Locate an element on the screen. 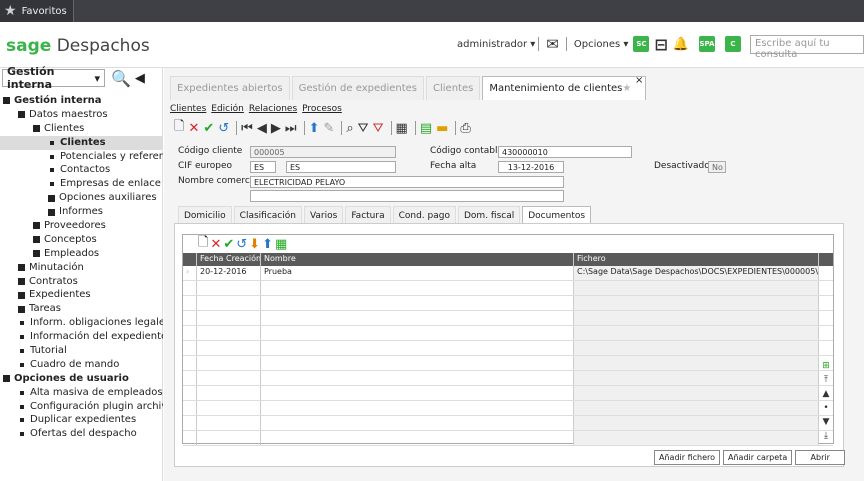  sidebar-item: Duplicar expedientes is located at coordinates (81, 420).